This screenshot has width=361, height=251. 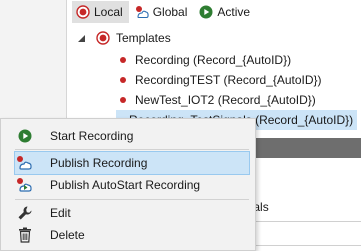 What do you see at coordinates (25, 213) in the screenshot?
I see `wrench-icon` at bounding box center [25, 213].